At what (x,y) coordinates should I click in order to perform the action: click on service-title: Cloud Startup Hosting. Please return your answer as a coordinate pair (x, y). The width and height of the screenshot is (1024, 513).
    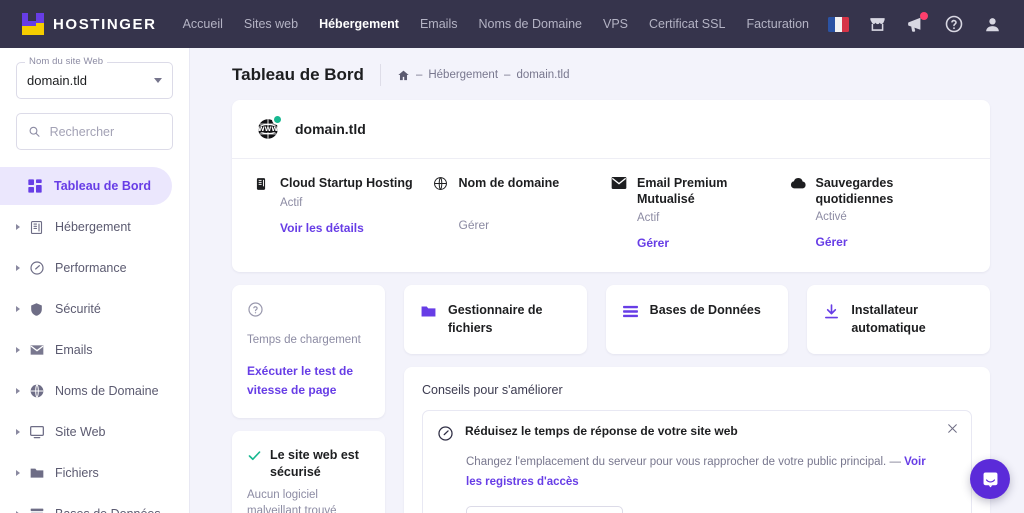
    Looking at the image, I should click on (346, 183).